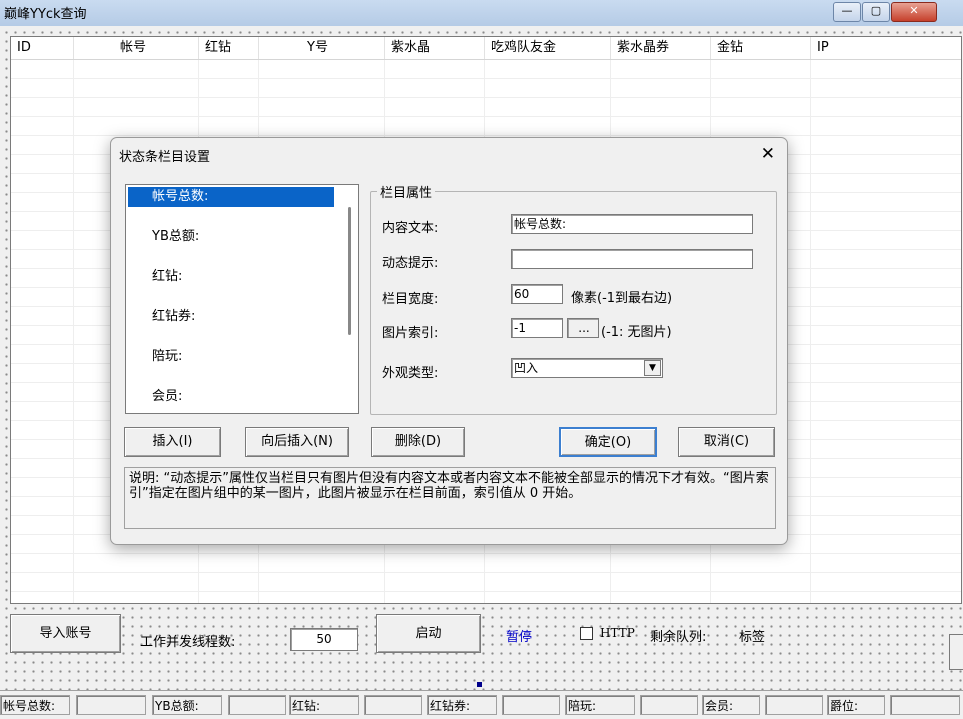 The image size is (963, 719). Describe the element at coordinates (632, 259) in the screenshot. I see `dynamic-tooltip-input` at that location.